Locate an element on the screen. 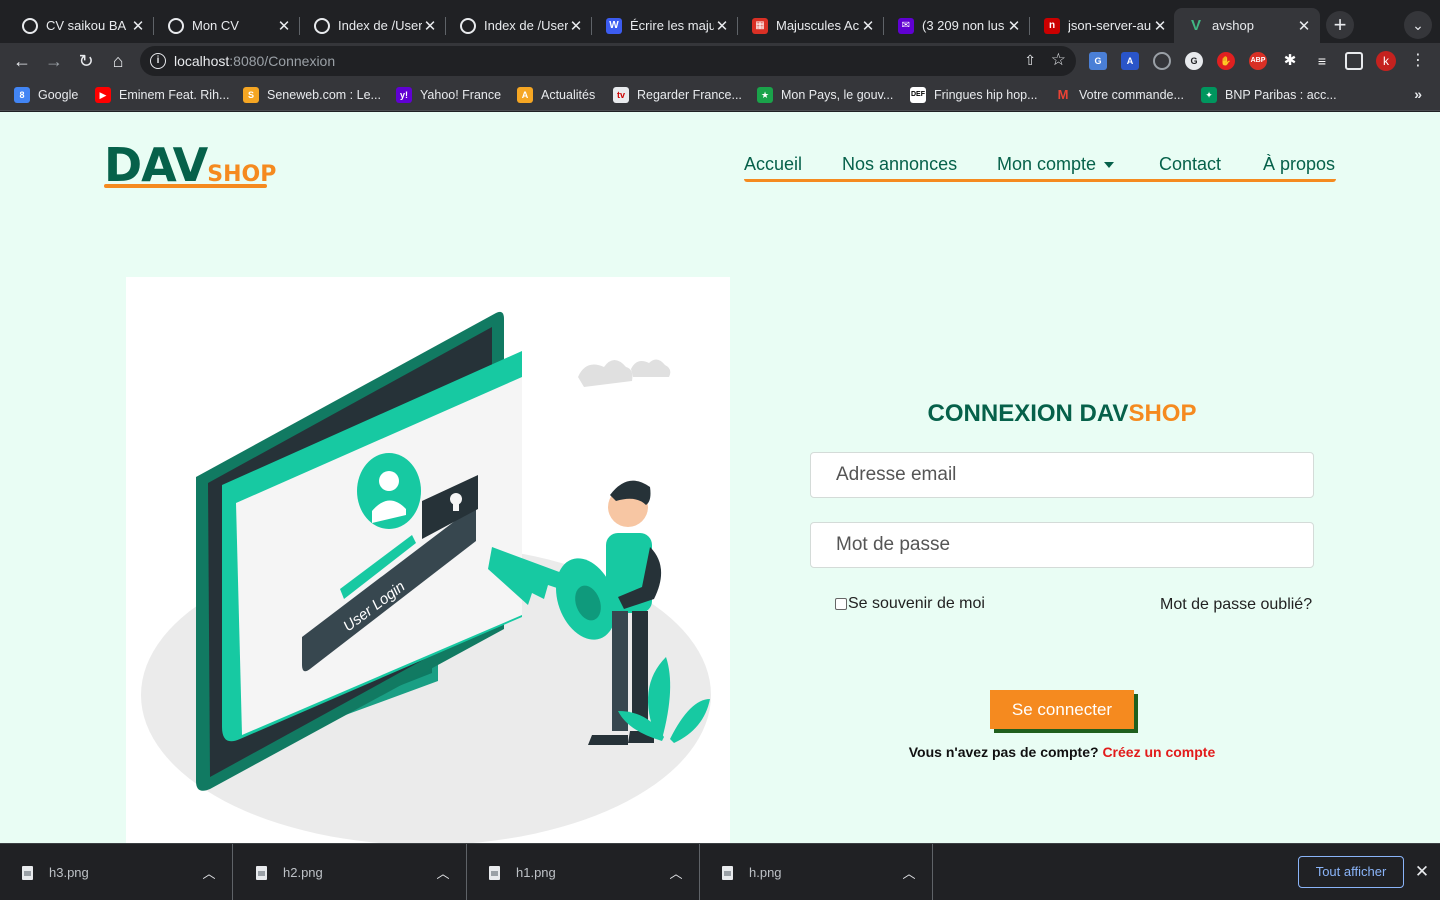 The image size is (1440, 900). hand-extension-icon: ✋ is located at coordinates (1226, 61).